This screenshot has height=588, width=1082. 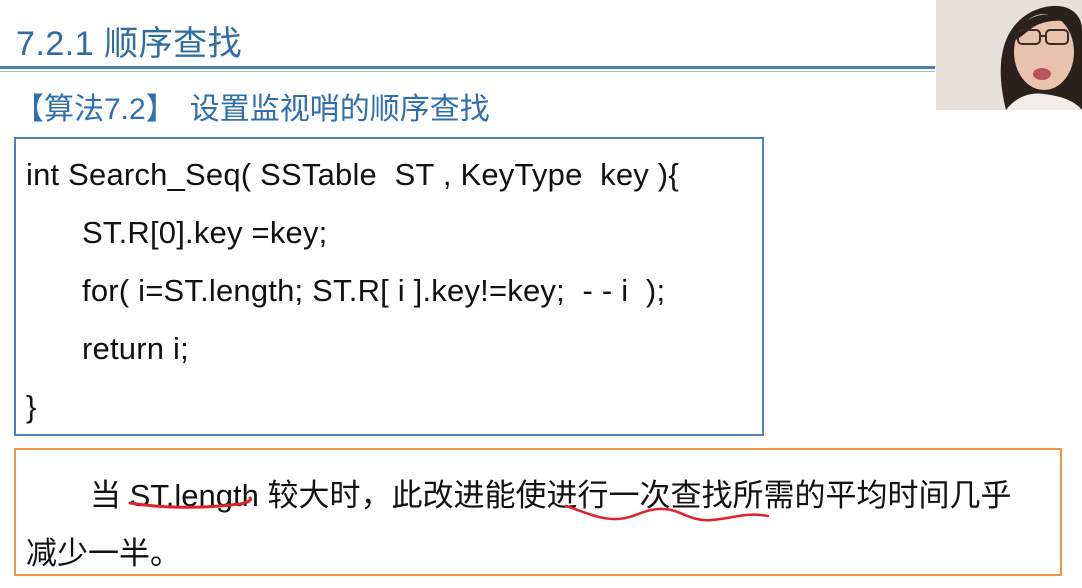 I want to click on presenter-webcam-icon, so click(x=1009, y=55).